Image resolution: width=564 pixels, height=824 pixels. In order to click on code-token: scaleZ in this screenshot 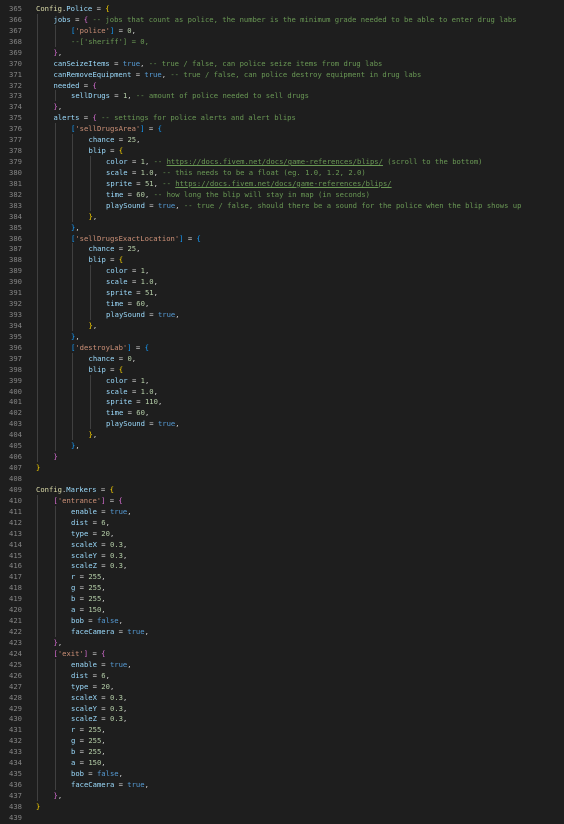, I will do `click(84, 566)`.